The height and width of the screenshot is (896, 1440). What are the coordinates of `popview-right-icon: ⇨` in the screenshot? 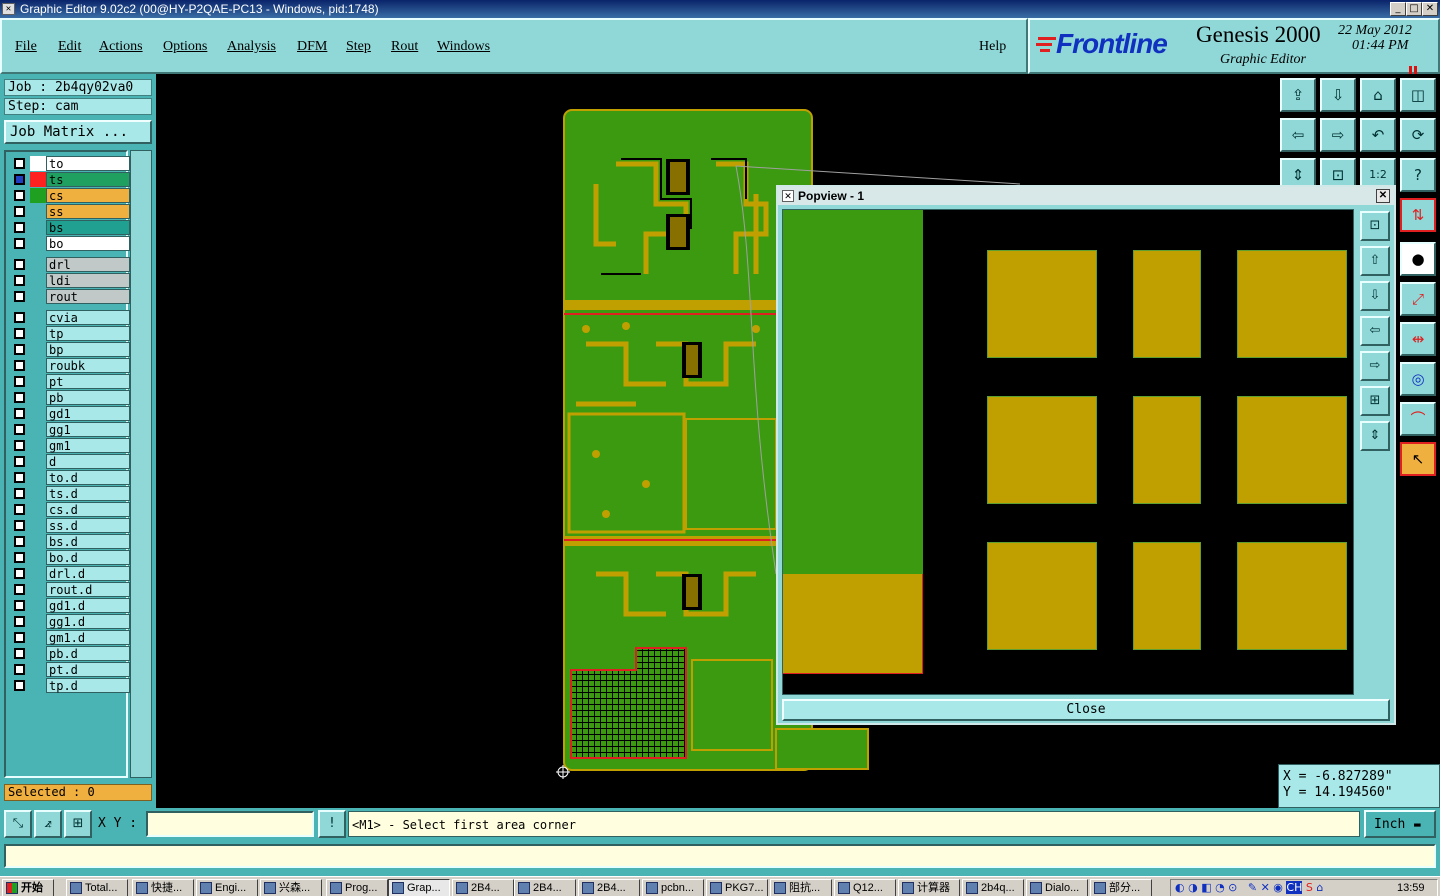 It's located at (1375, 366).